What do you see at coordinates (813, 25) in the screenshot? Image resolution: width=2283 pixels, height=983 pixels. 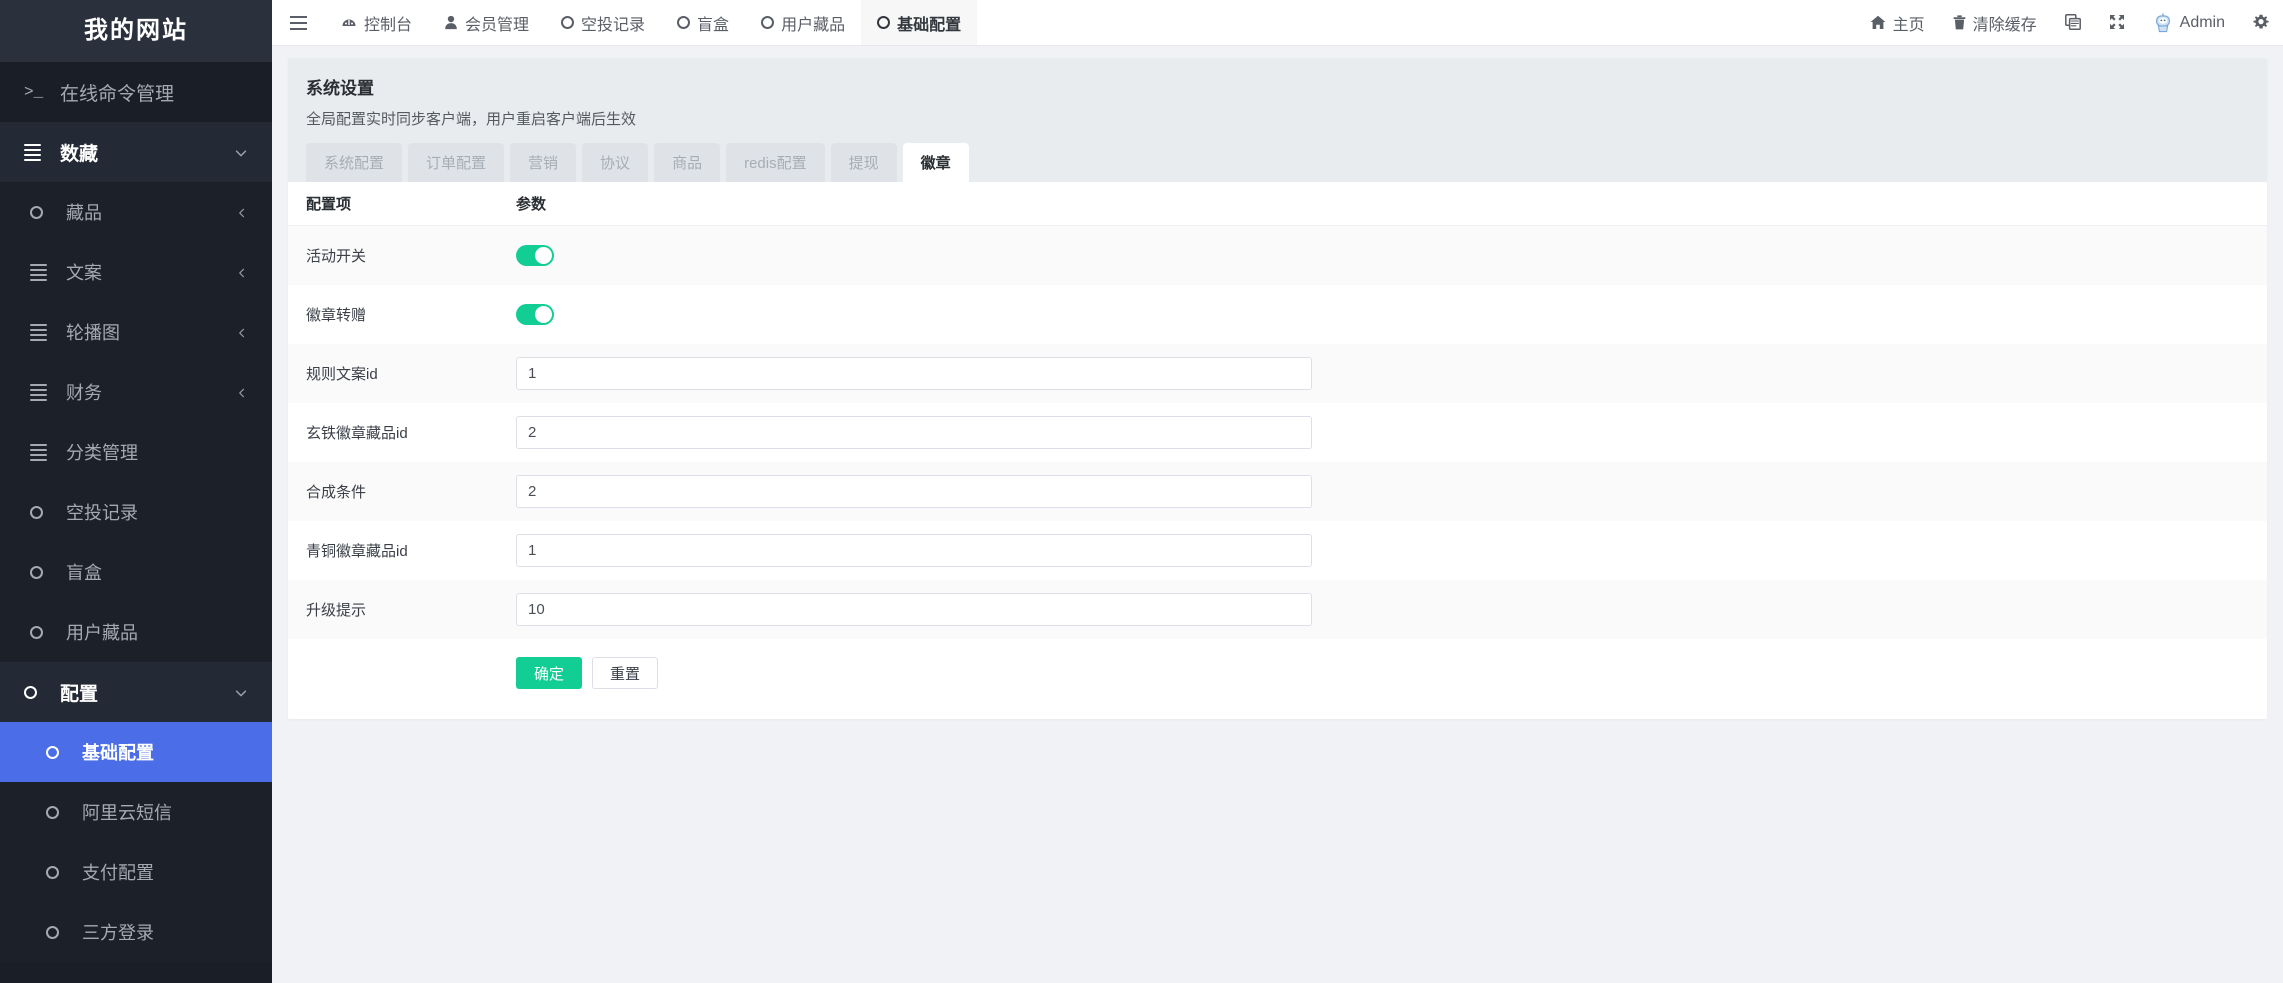 I see `top-nav-tab-label: 用户藏品` at bounding box center [813, 25].